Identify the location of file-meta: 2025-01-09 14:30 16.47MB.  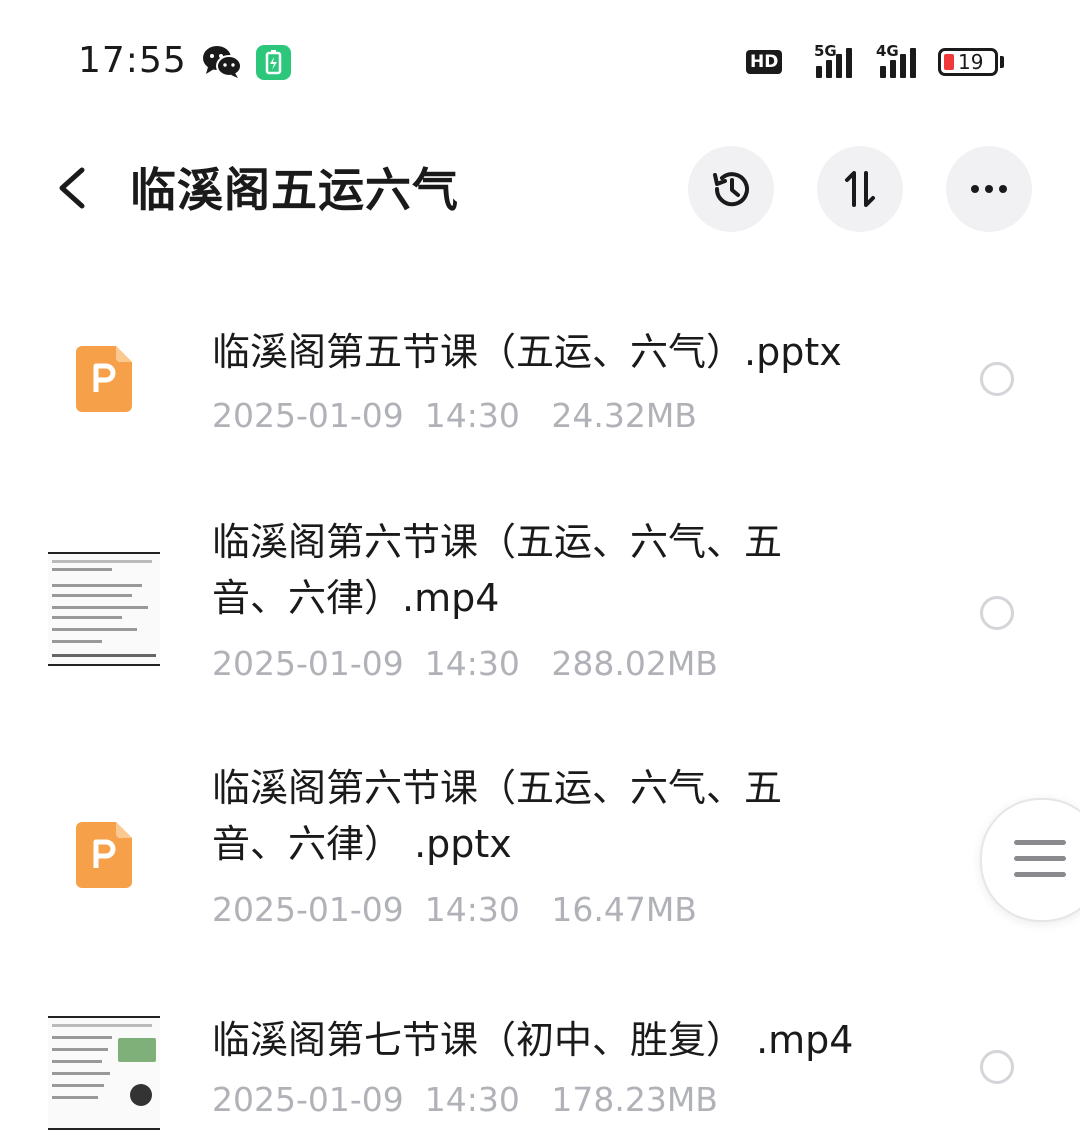
(454, 910).